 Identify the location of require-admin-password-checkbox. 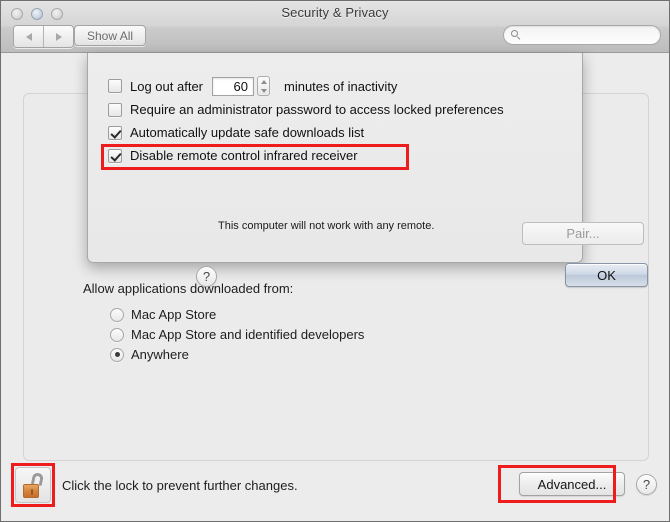
(115, 109).